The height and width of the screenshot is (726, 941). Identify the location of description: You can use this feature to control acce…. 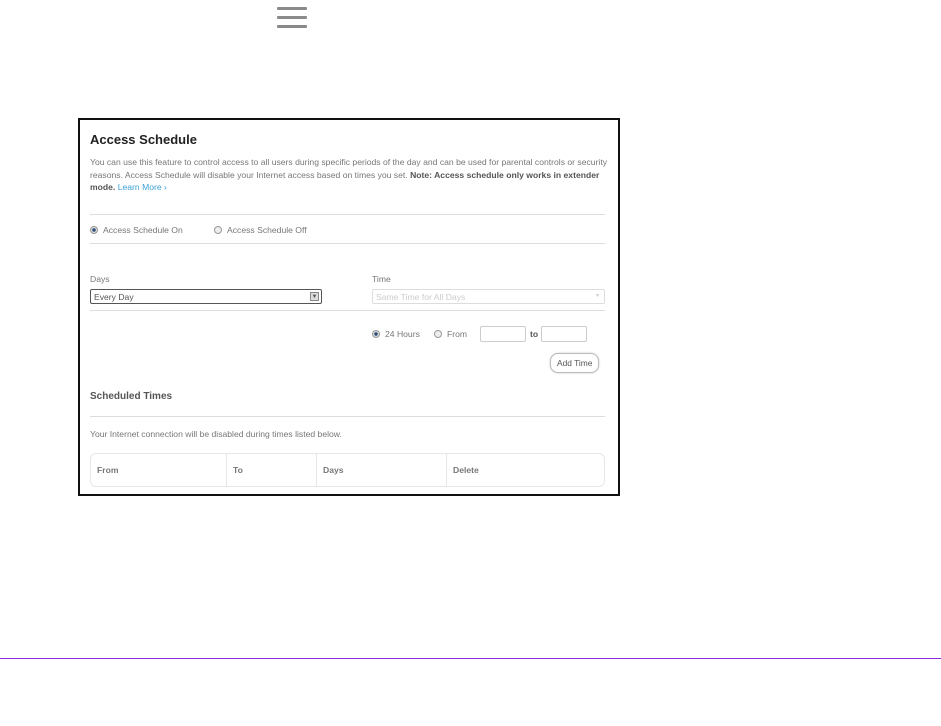
(349, 174).